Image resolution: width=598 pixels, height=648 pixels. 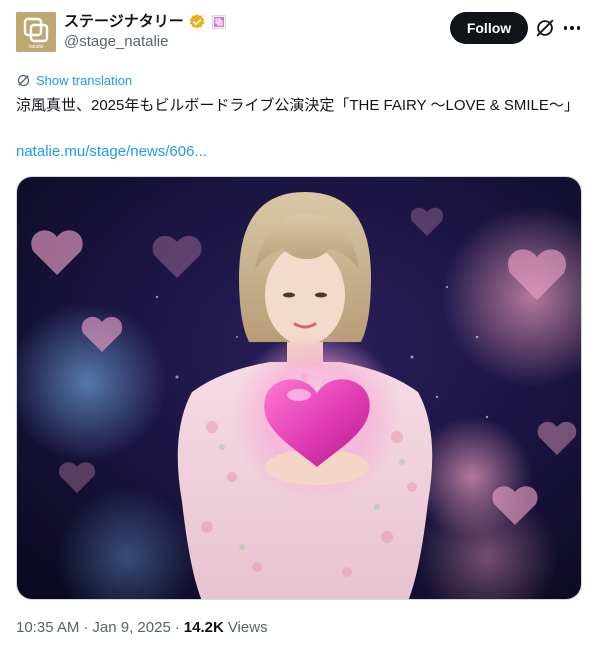 What do you see at coordinates (197, 22) in the screenshot?
I see `verified-badge-icon` at bounding box center [197, 22].